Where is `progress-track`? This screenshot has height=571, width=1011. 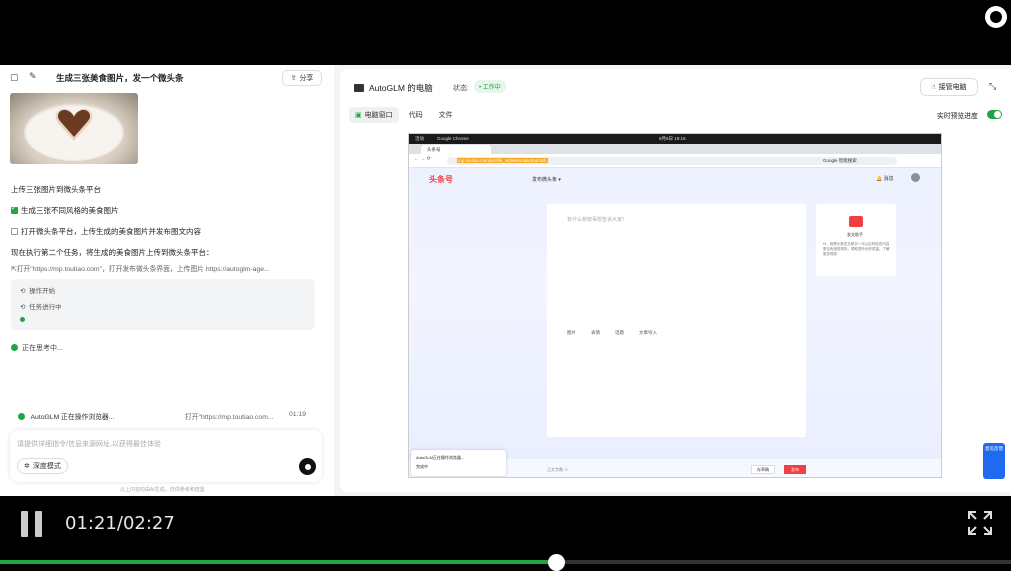 progress-track is located at coordinates (505, 562).